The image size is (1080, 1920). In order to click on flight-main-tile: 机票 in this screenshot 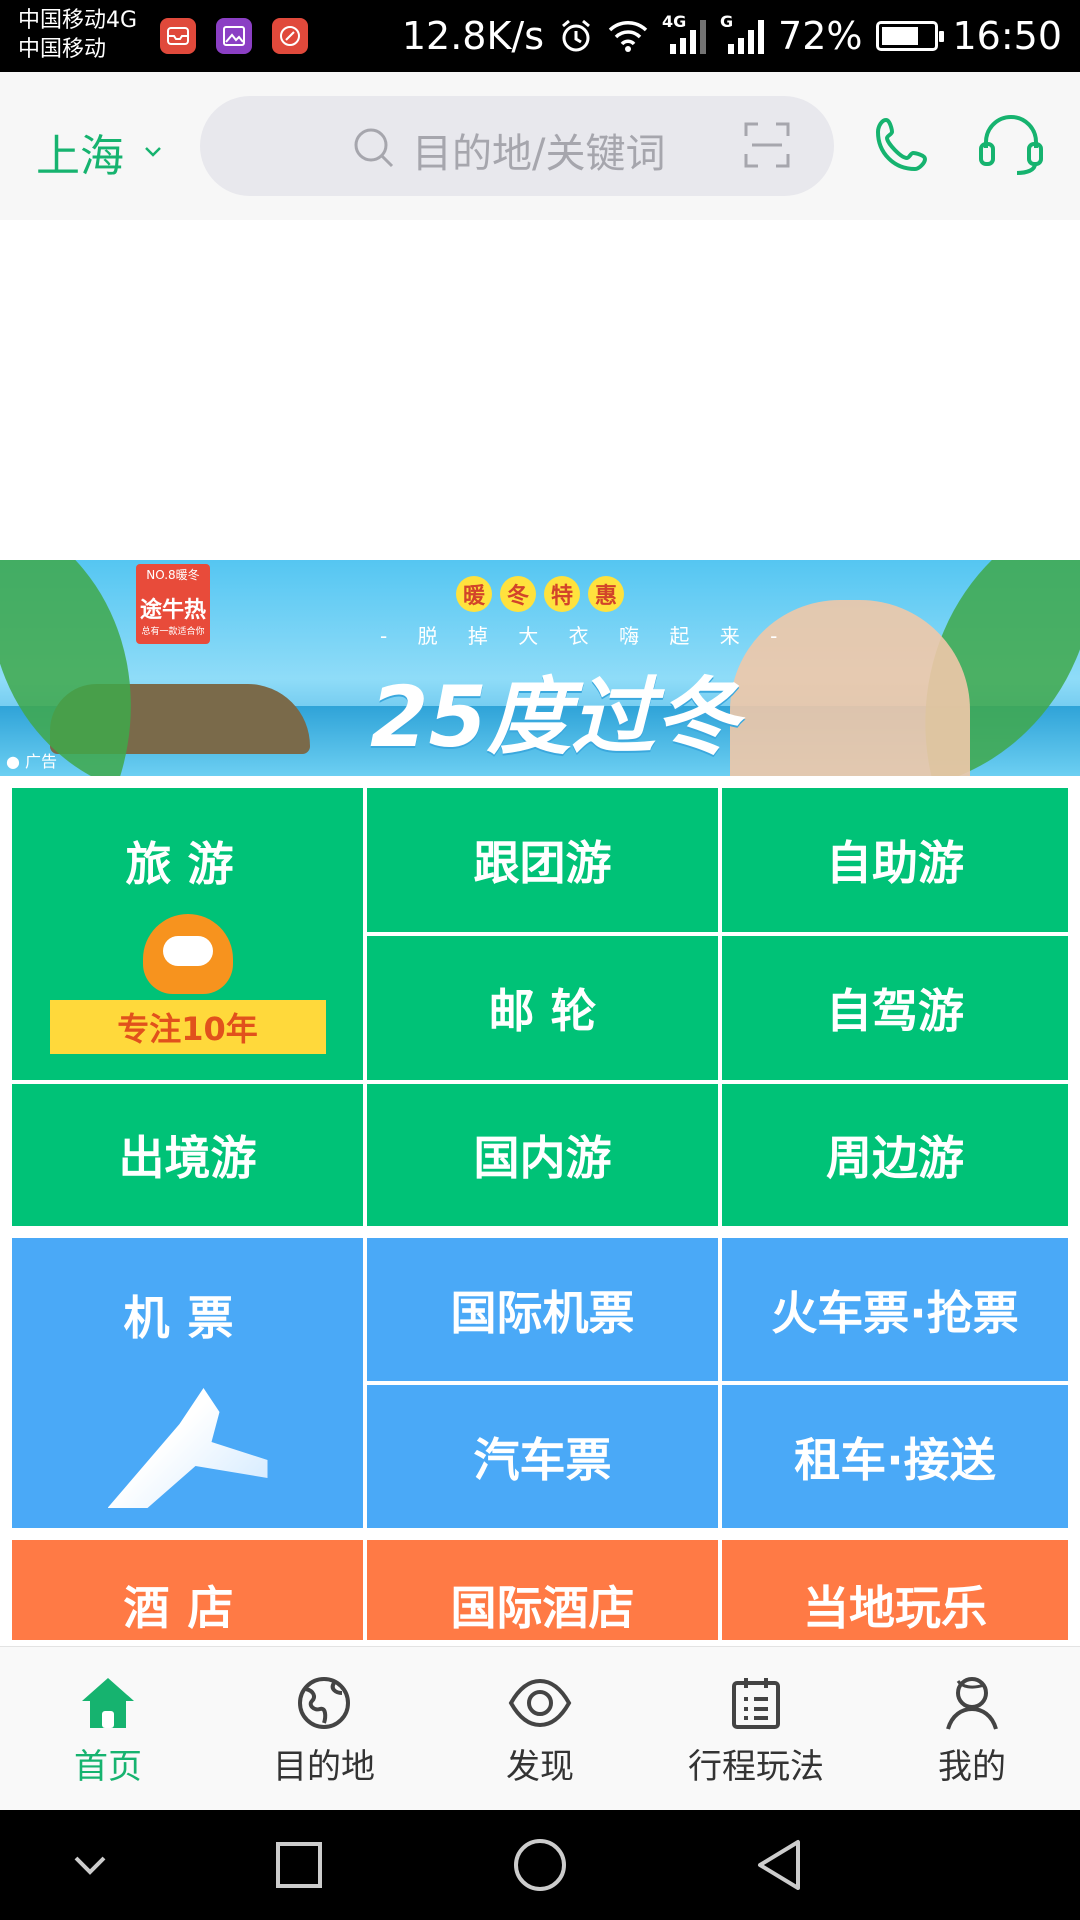, I will do `click(187, 1383)`.